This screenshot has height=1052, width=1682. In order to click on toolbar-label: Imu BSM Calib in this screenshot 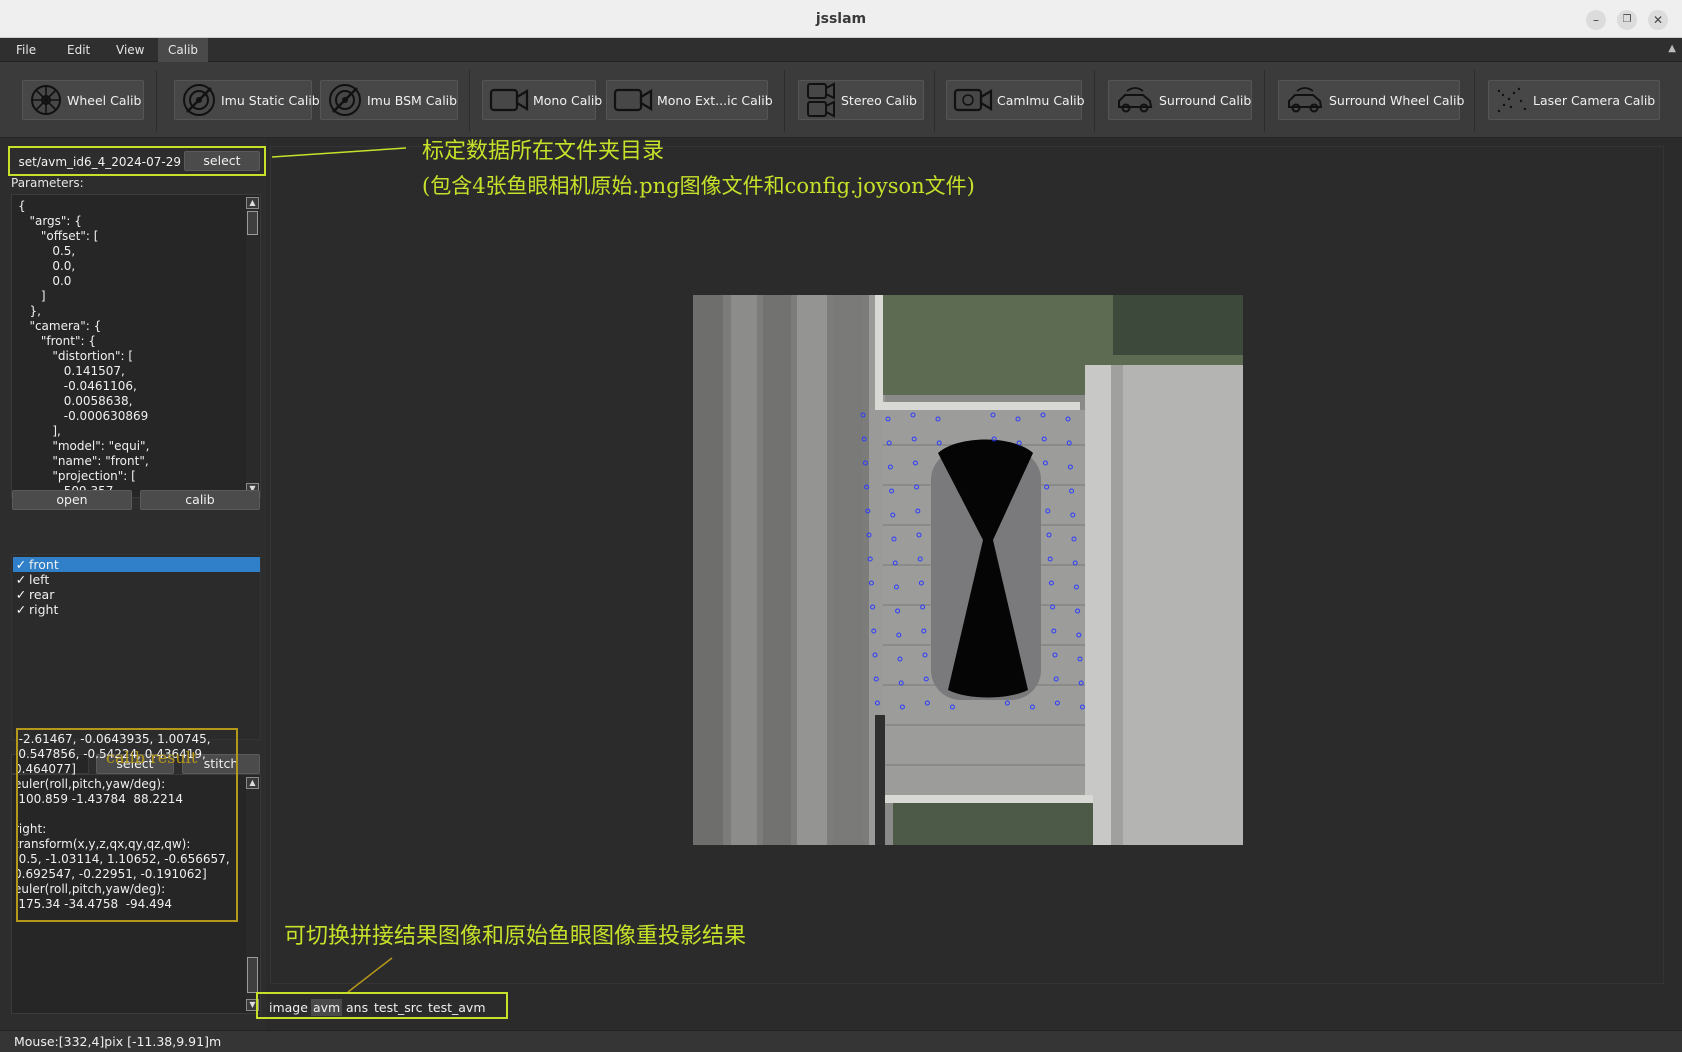, I will do `click(412, 100)`.